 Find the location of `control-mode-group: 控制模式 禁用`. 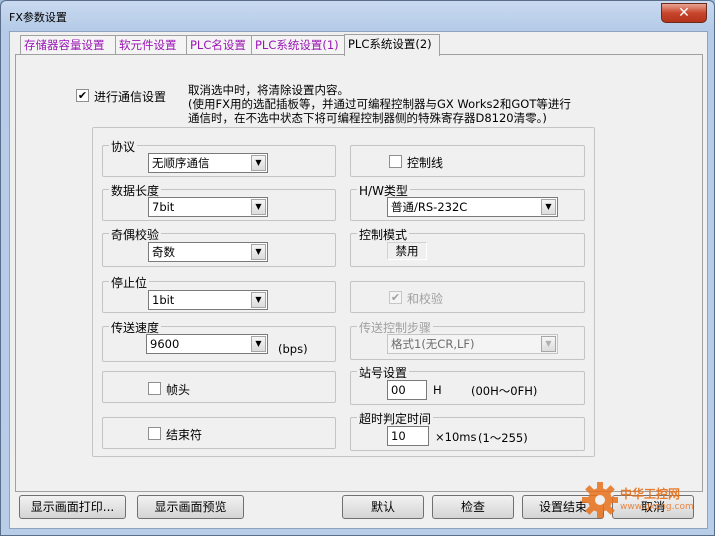

control-mode-group: 控制模式 禁用 is located at coordinates (467, 246).